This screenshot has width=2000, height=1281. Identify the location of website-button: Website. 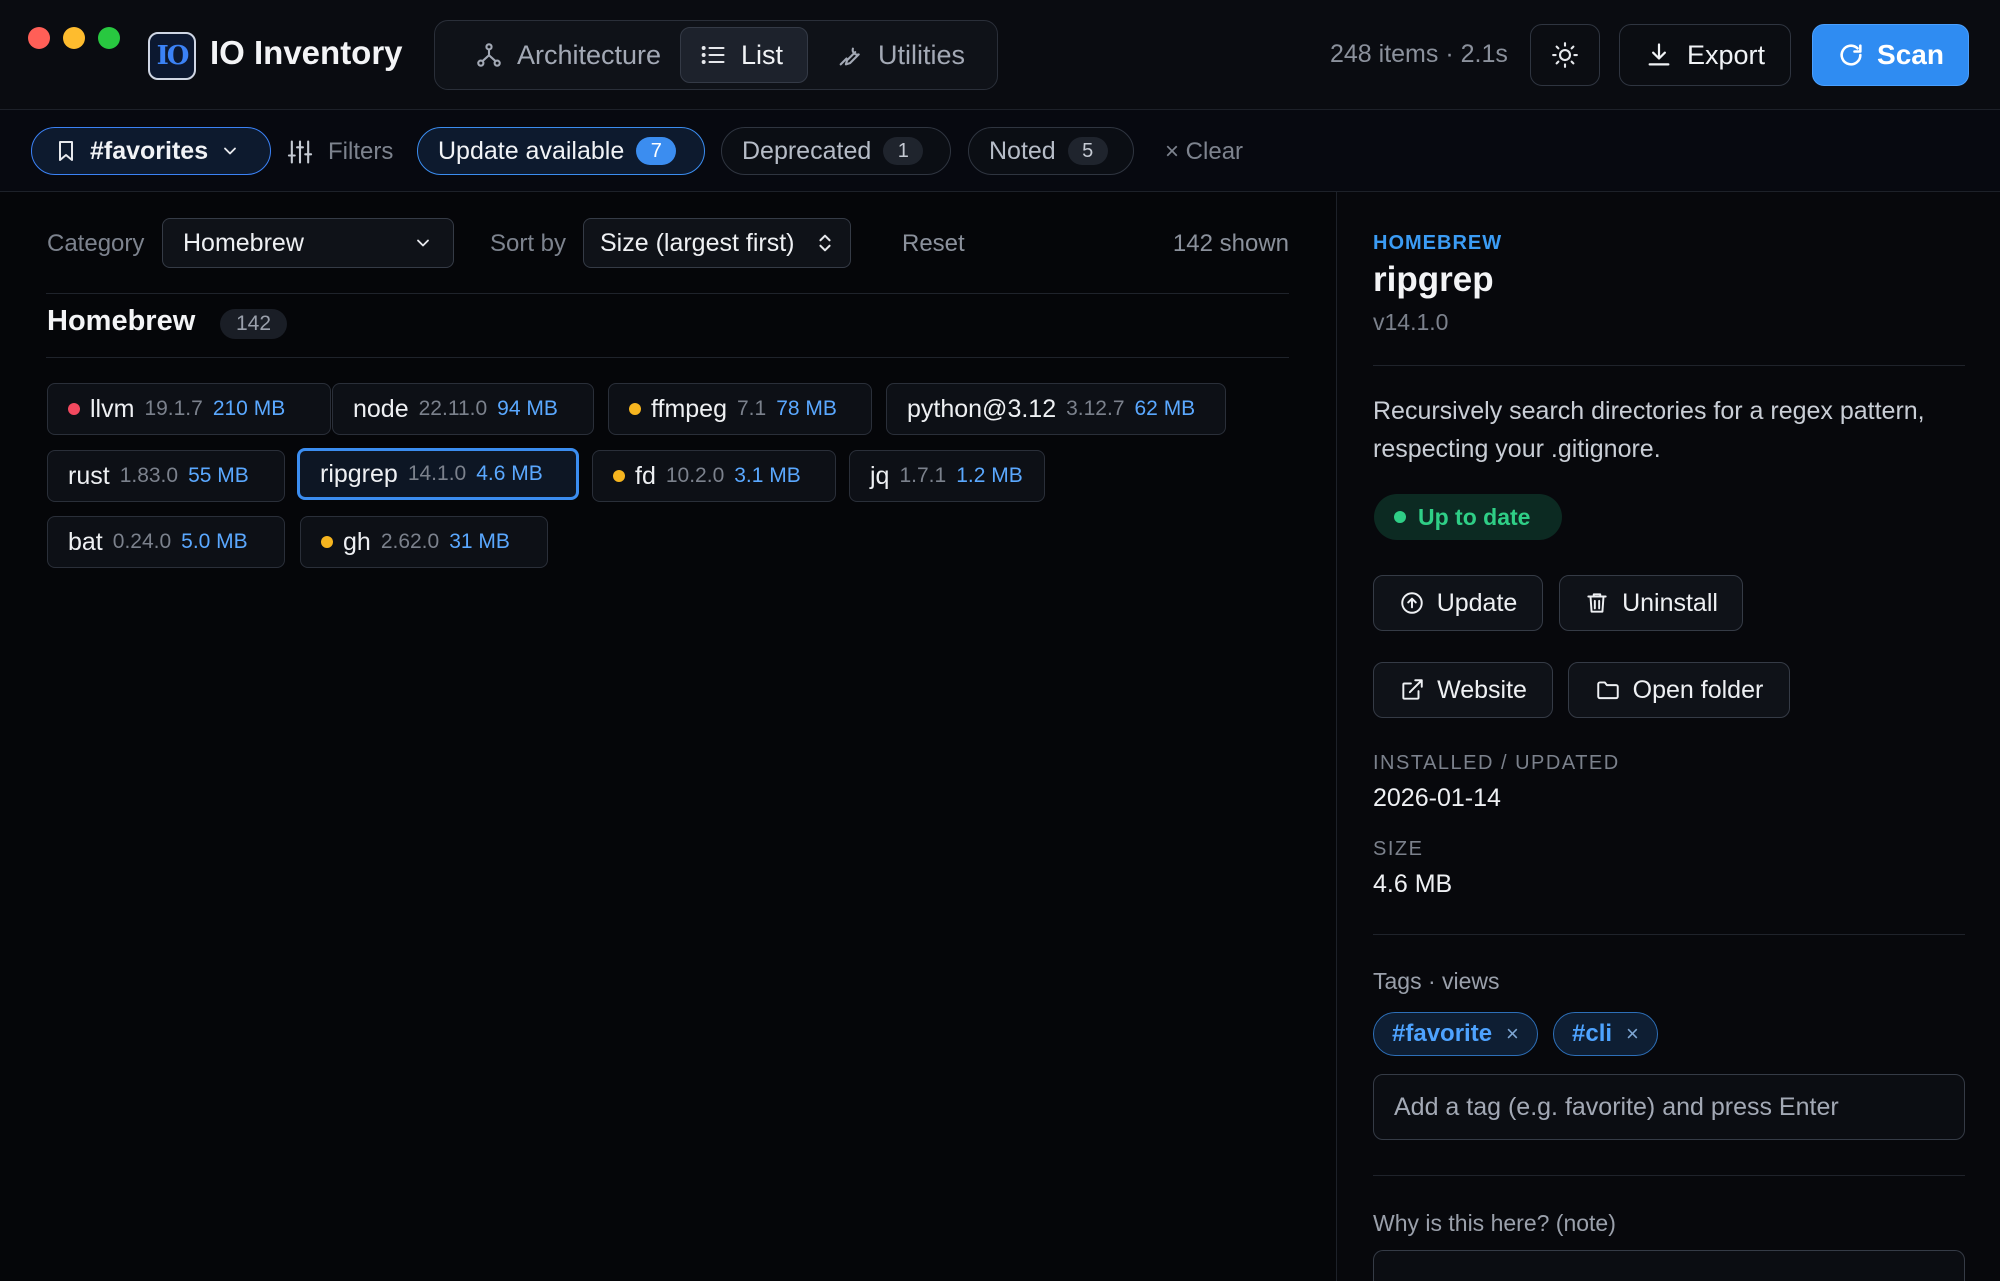
(1463, 690).